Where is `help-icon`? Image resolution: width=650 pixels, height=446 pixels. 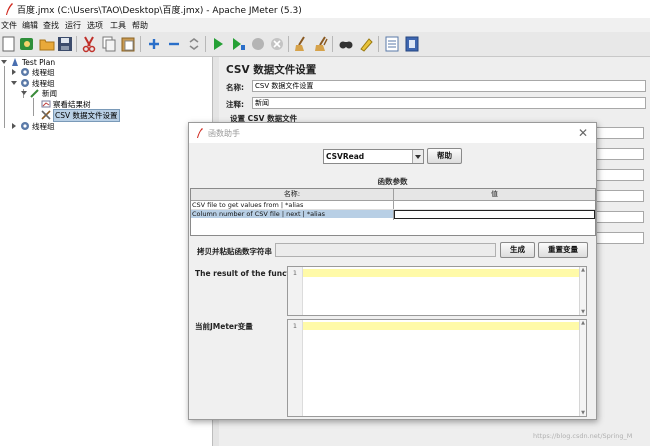 help-icon is located at coordinates (412, 44).